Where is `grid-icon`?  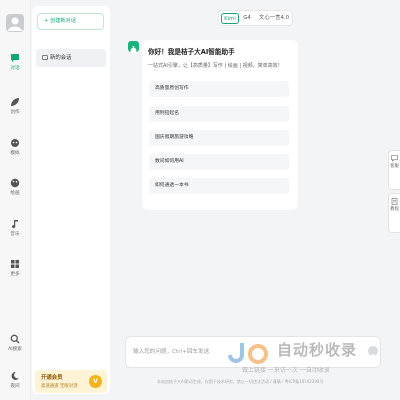 grid-icon is located at coordinates (15, 264).